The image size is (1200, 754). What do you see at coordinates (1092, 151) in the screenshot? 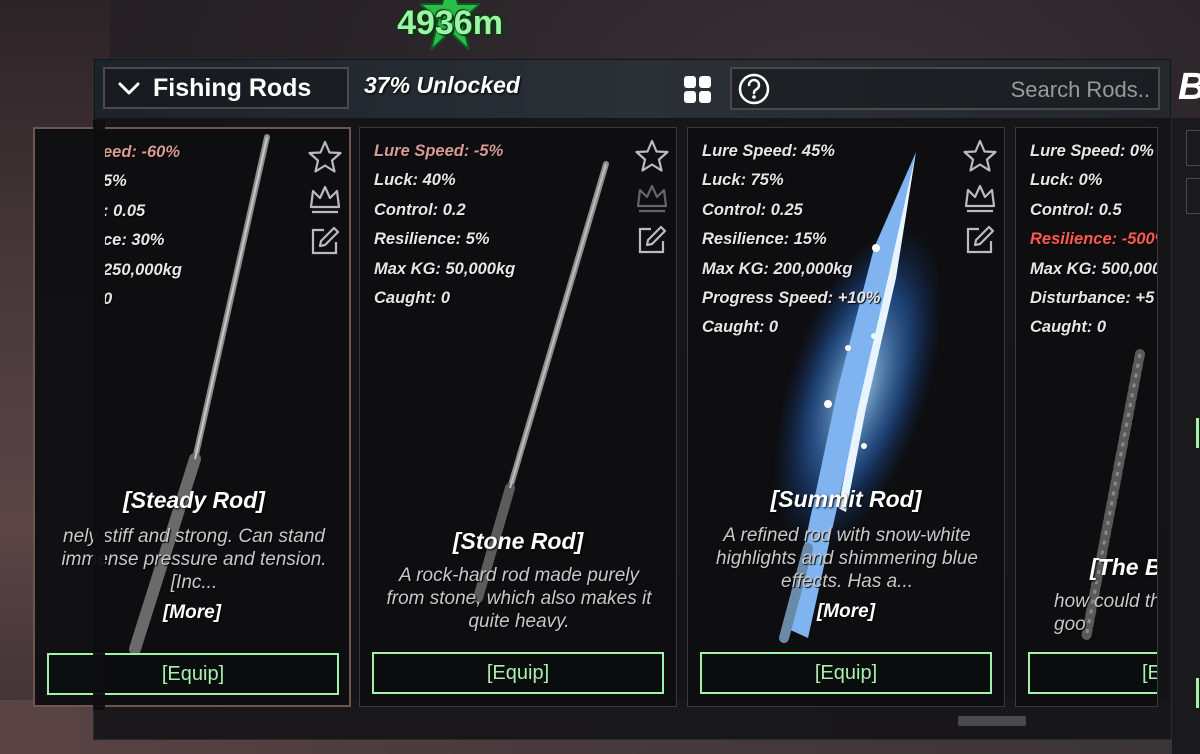
I see `stat-lure-speed: Lure Speed: 0%` at bounding box center [1092, 151].